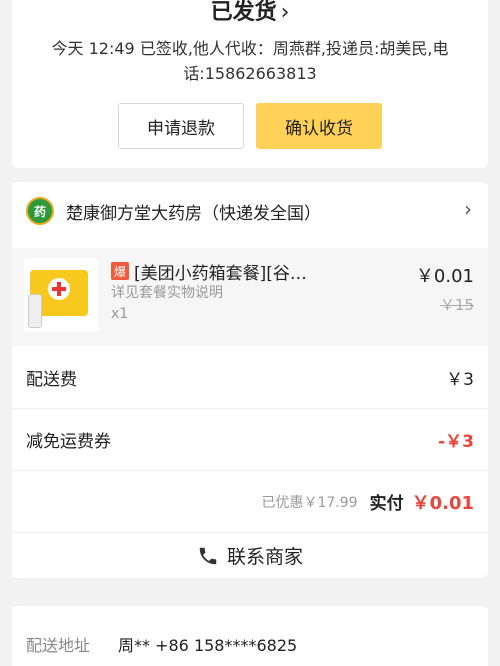 The height and width of the screenshot is (666, 500). I want to click on hot-badge: 爆, so click(120, 271).